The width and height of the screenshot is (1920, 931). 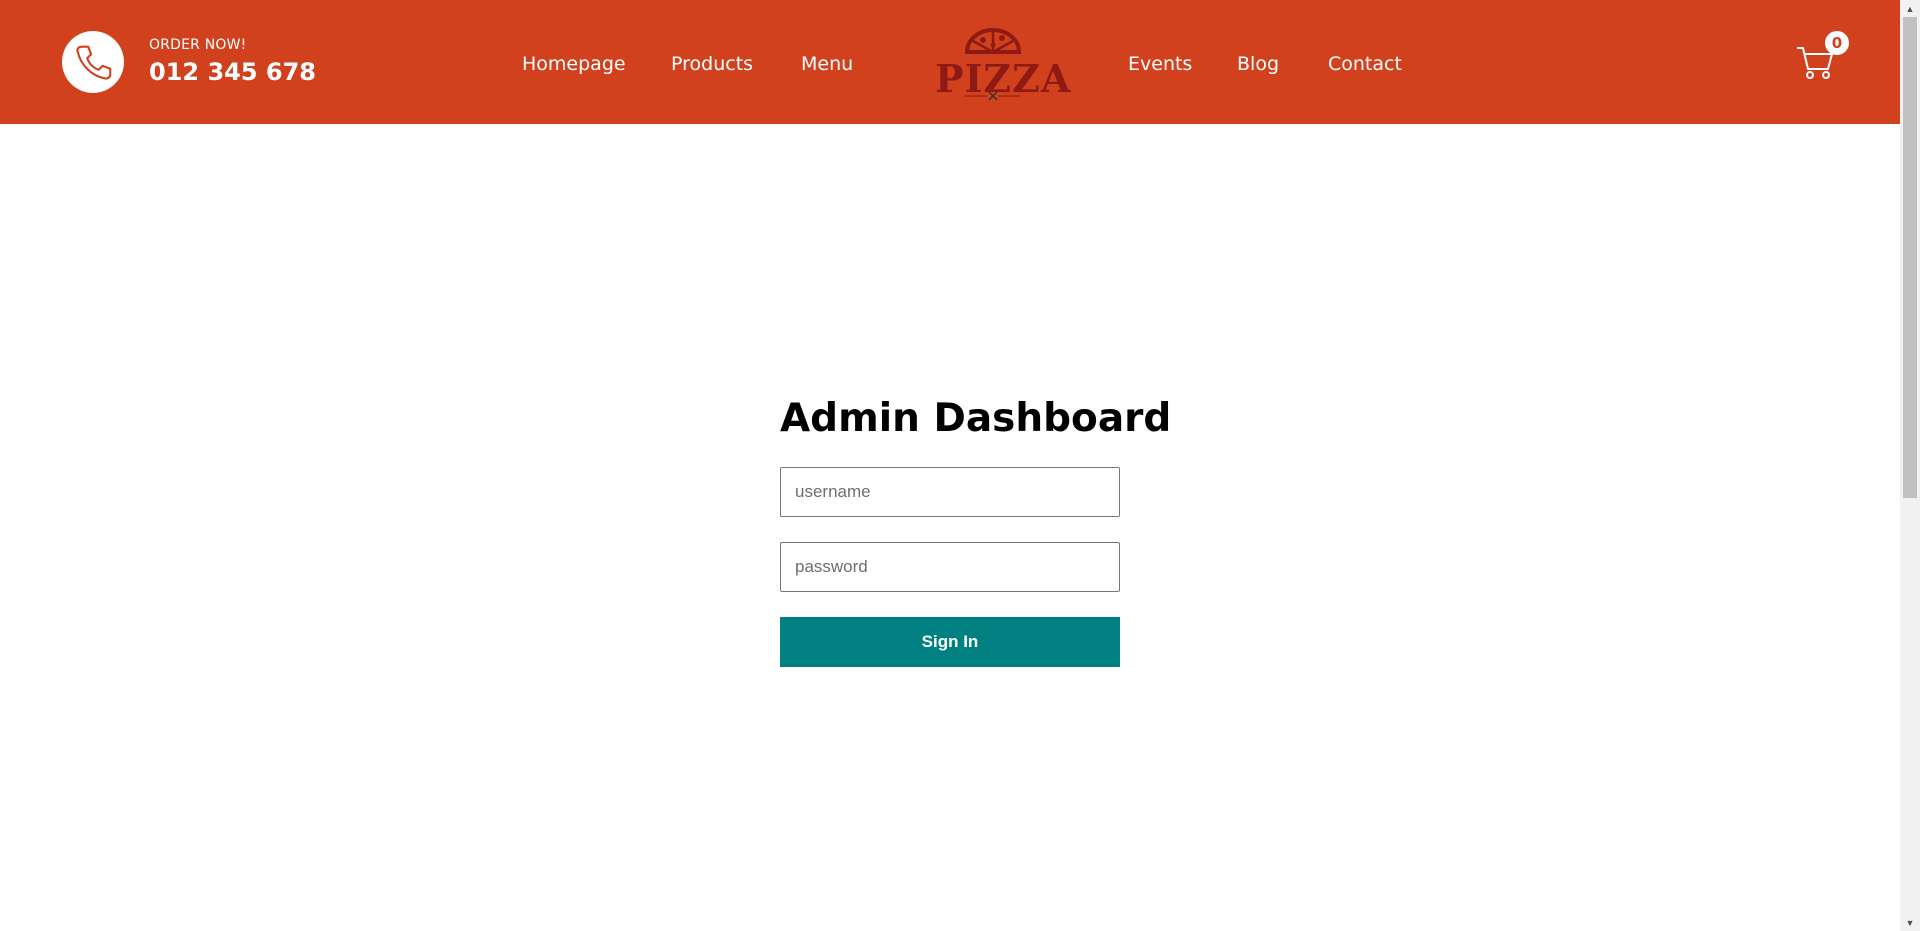 I want to click on password-input, so click(x=950, y=567).